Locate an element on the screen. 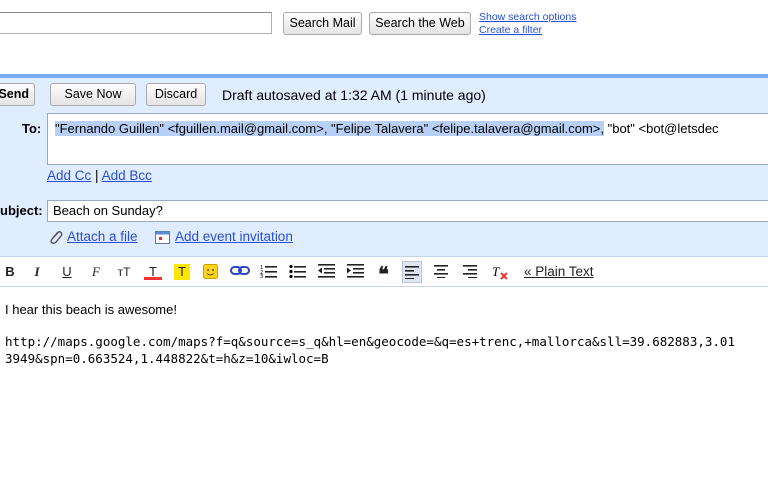 The image size is (768, 480). subject-field: Beach on Sunday? is located at coordinates (407, 211).